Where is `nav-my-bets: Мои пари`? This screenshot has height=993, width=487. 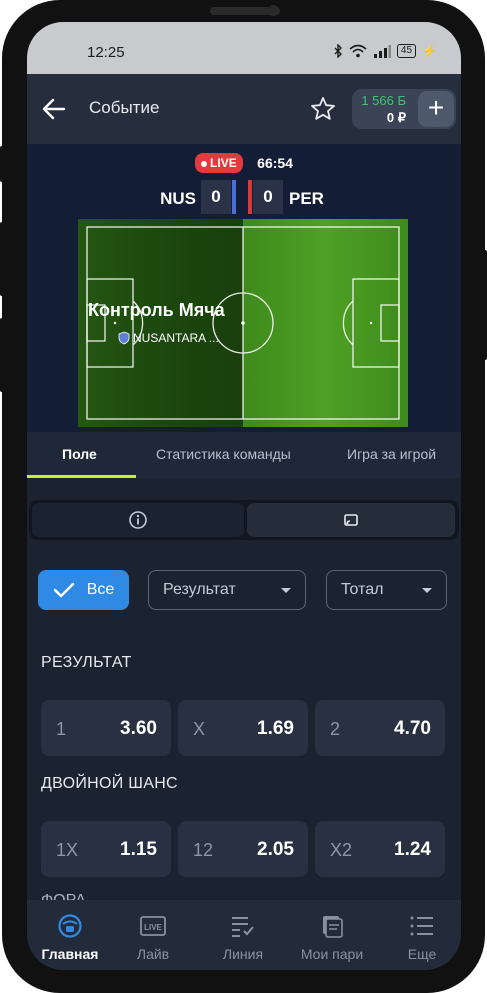 nav-my-bets: Мои пари is located at coordinates (332, 935).